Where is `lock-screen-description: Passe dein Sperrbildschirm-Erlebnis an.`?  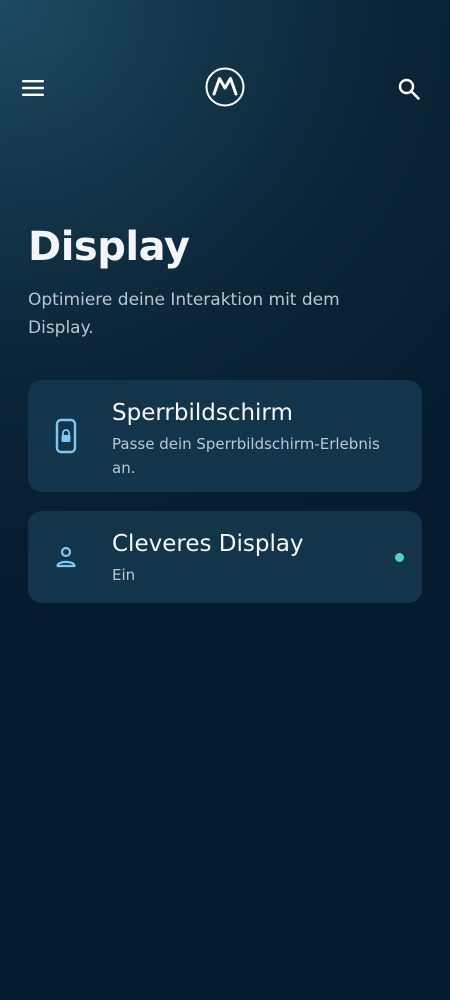
lock-screen-description: Passe dein Sperrbildschirm-Erlebnis an. is located at coordinates (246, 456).